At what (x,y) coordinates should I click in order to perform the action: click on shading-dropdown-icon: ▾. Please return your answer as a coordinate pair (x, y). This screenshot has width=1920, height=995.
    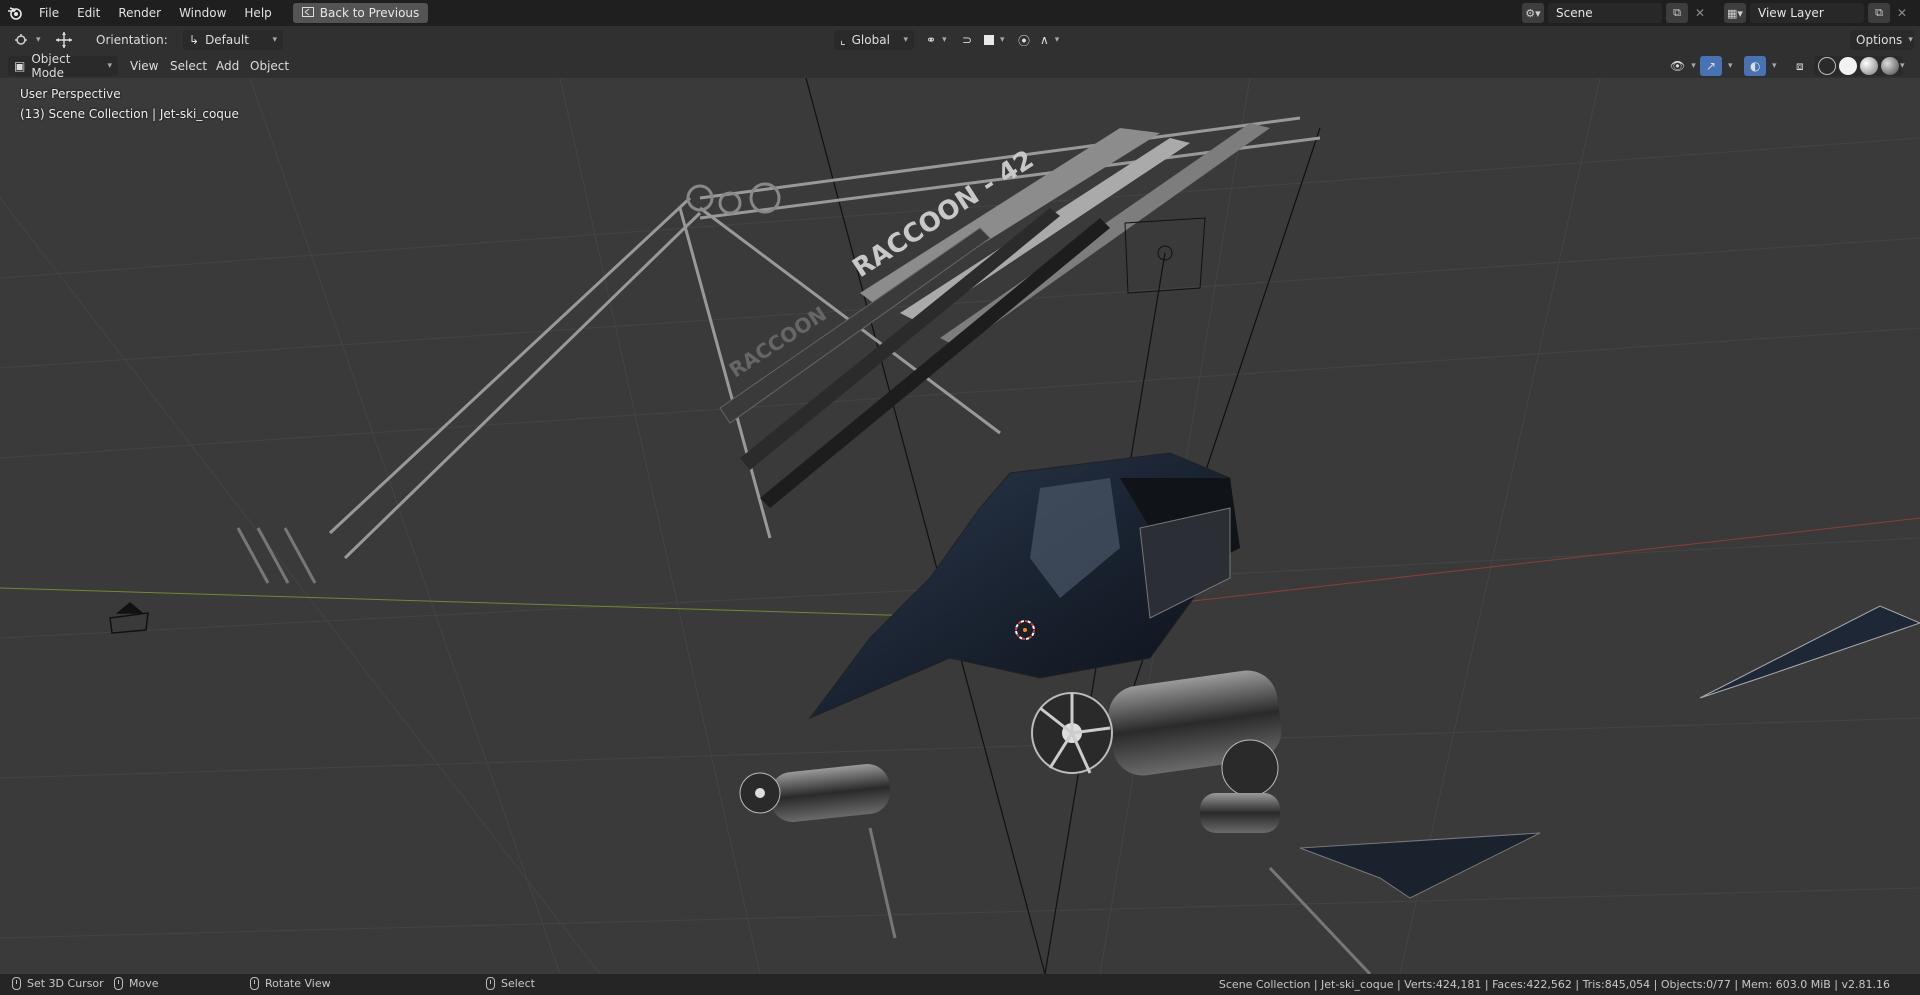
    Looking at the image, I should click on (1902, 66).